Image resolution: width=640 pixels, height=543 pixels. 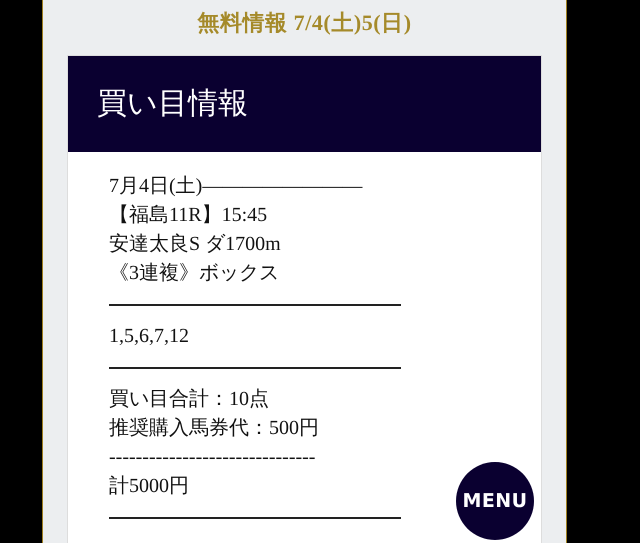 What do you see at coordinates (212, 457) in the screenshot?
I see `info-text: -------------------------------` at bounding box center [212, 457].